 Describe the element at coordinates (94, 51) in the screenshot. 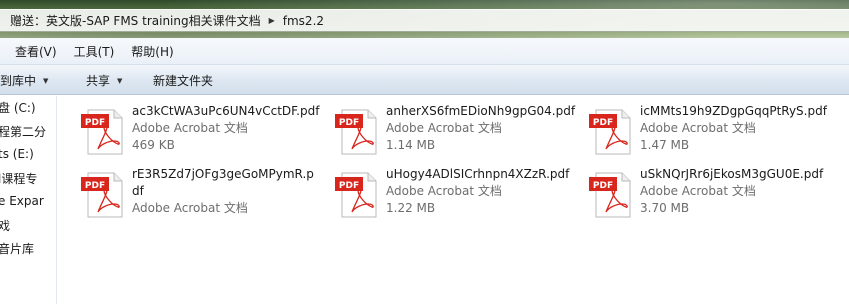

I see `menu-tools: 工具(T)` at that location.